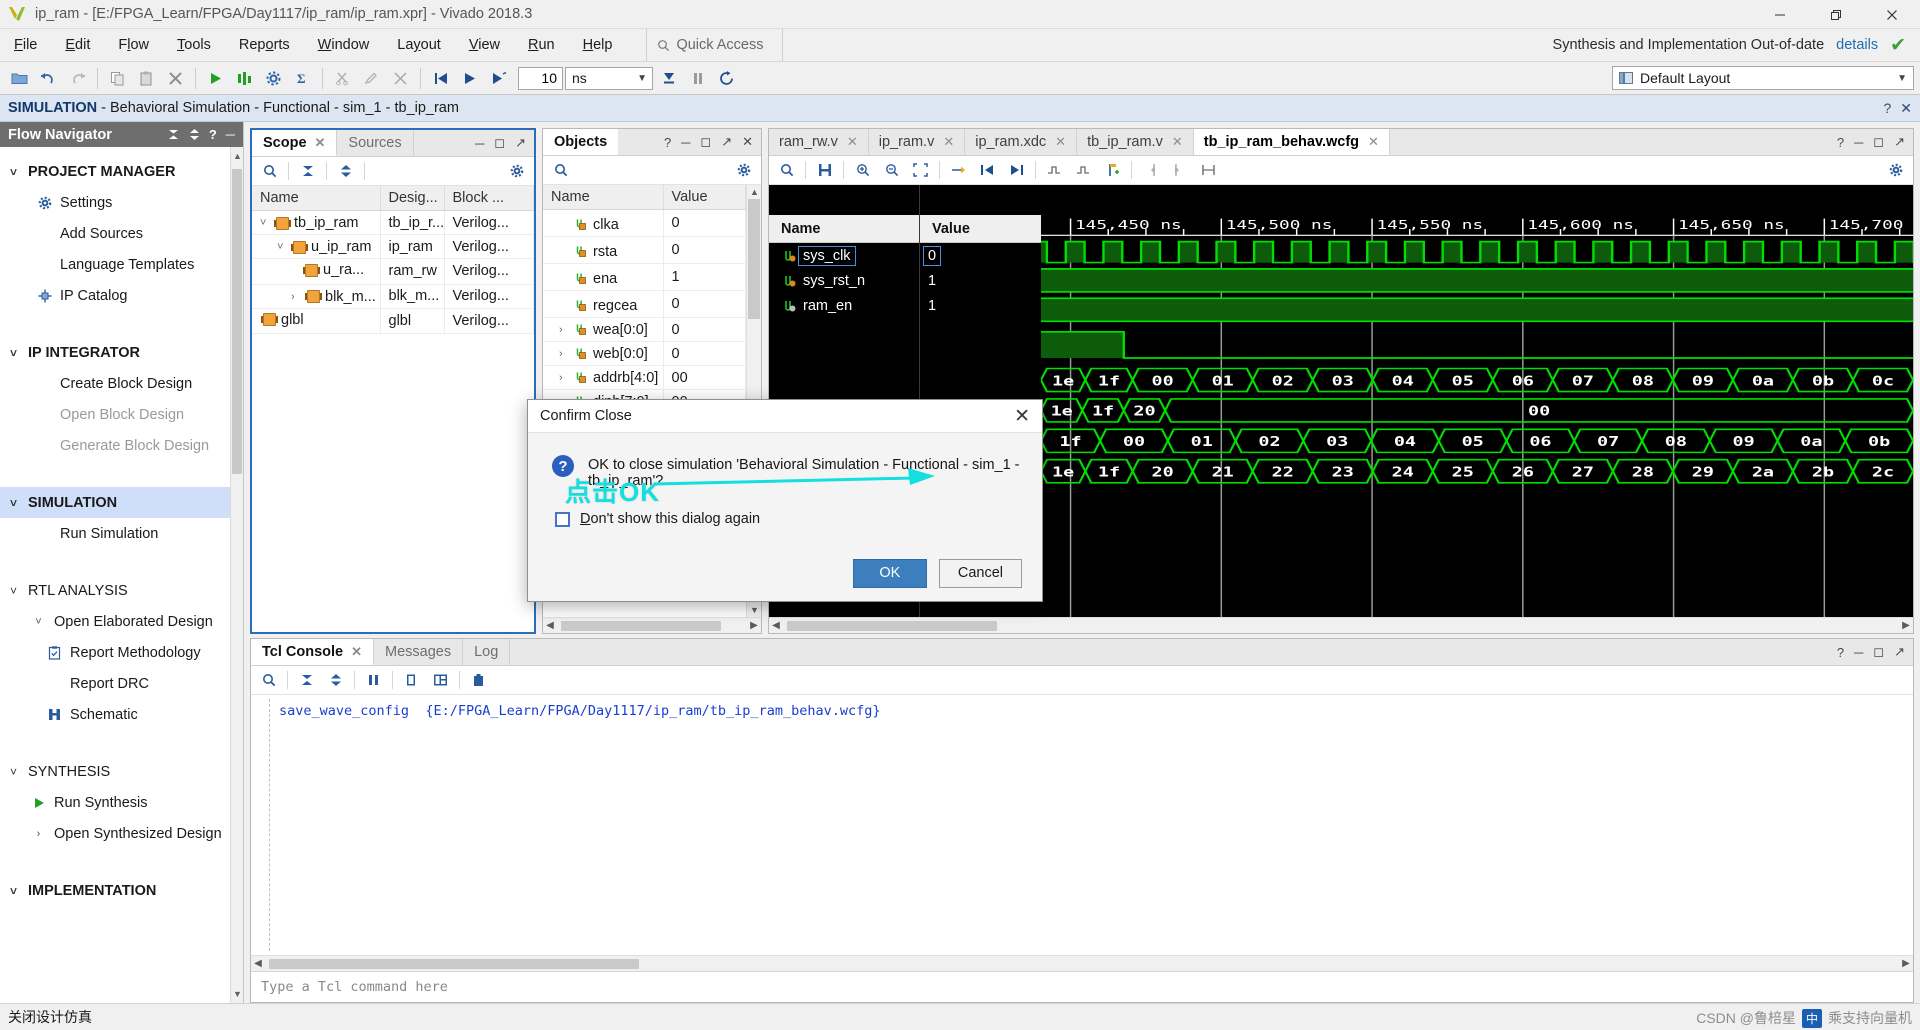 Image resolution: width=1920 pixels, height=1030 pixels. What do you see at coordinates (1763, 78) in the screenshot?
I see `layout-select: Default Layout ▼` at bounding box center [1763, 78].